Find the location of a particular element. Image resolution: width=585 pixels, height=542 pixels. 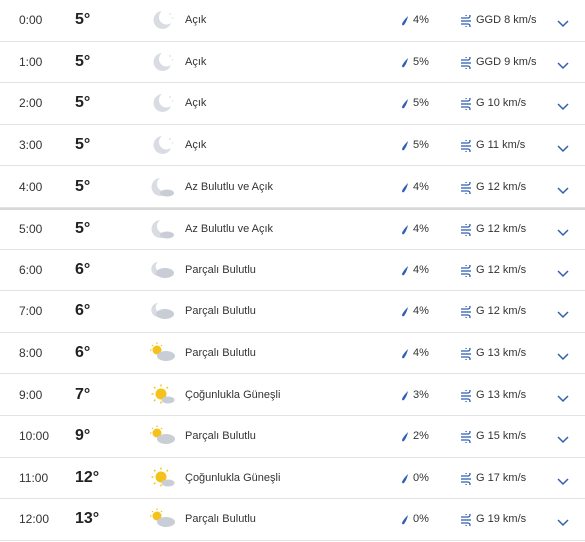

row-temperature: 7° is located at coordinates (83, 394).